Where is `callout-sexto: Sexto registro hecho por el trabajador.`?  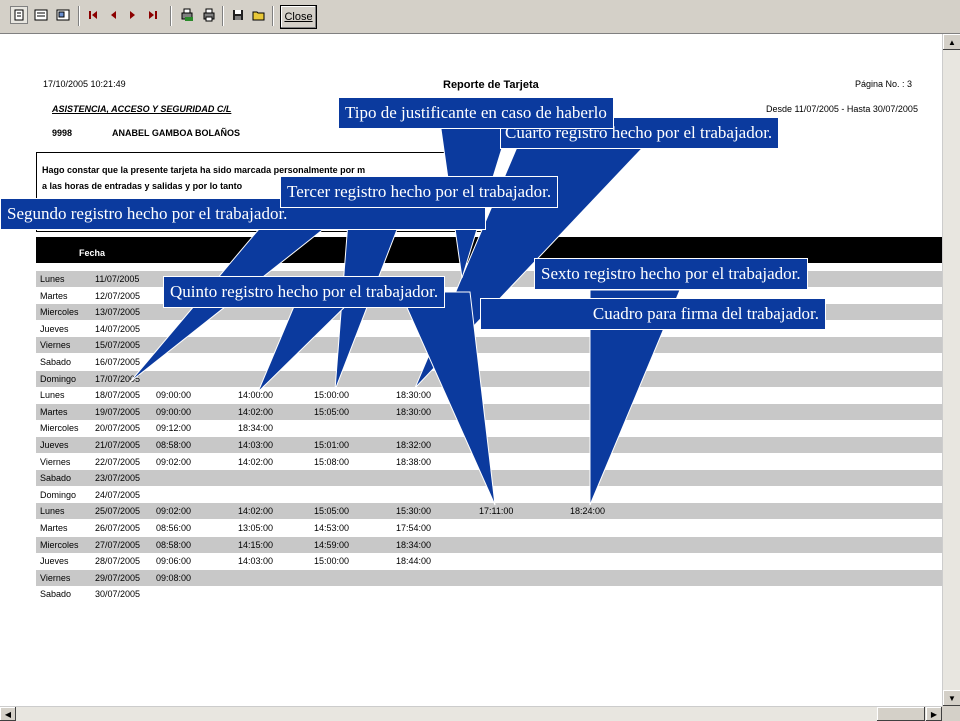 callout-sexto: Sexto registro hecho por el trabajador. is located at coordinates (671, 274).